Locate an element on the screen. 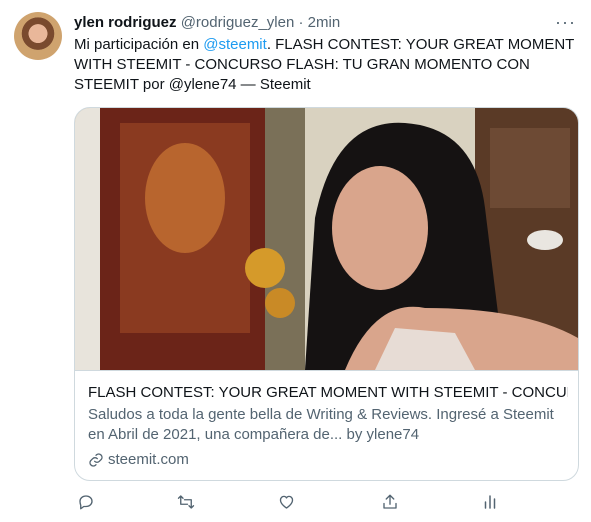  analytics-icon is located at coordinates (490, 502).